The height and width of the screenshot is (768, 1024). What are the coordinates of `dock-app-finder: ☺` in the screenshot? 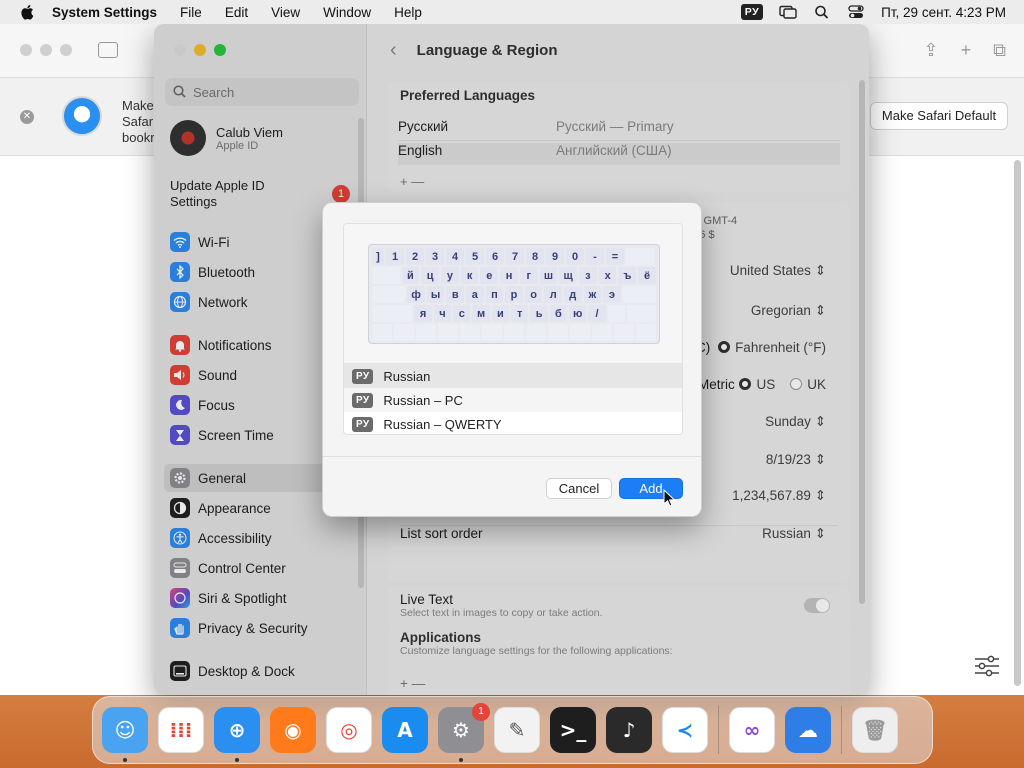 It's located at (125, 734).